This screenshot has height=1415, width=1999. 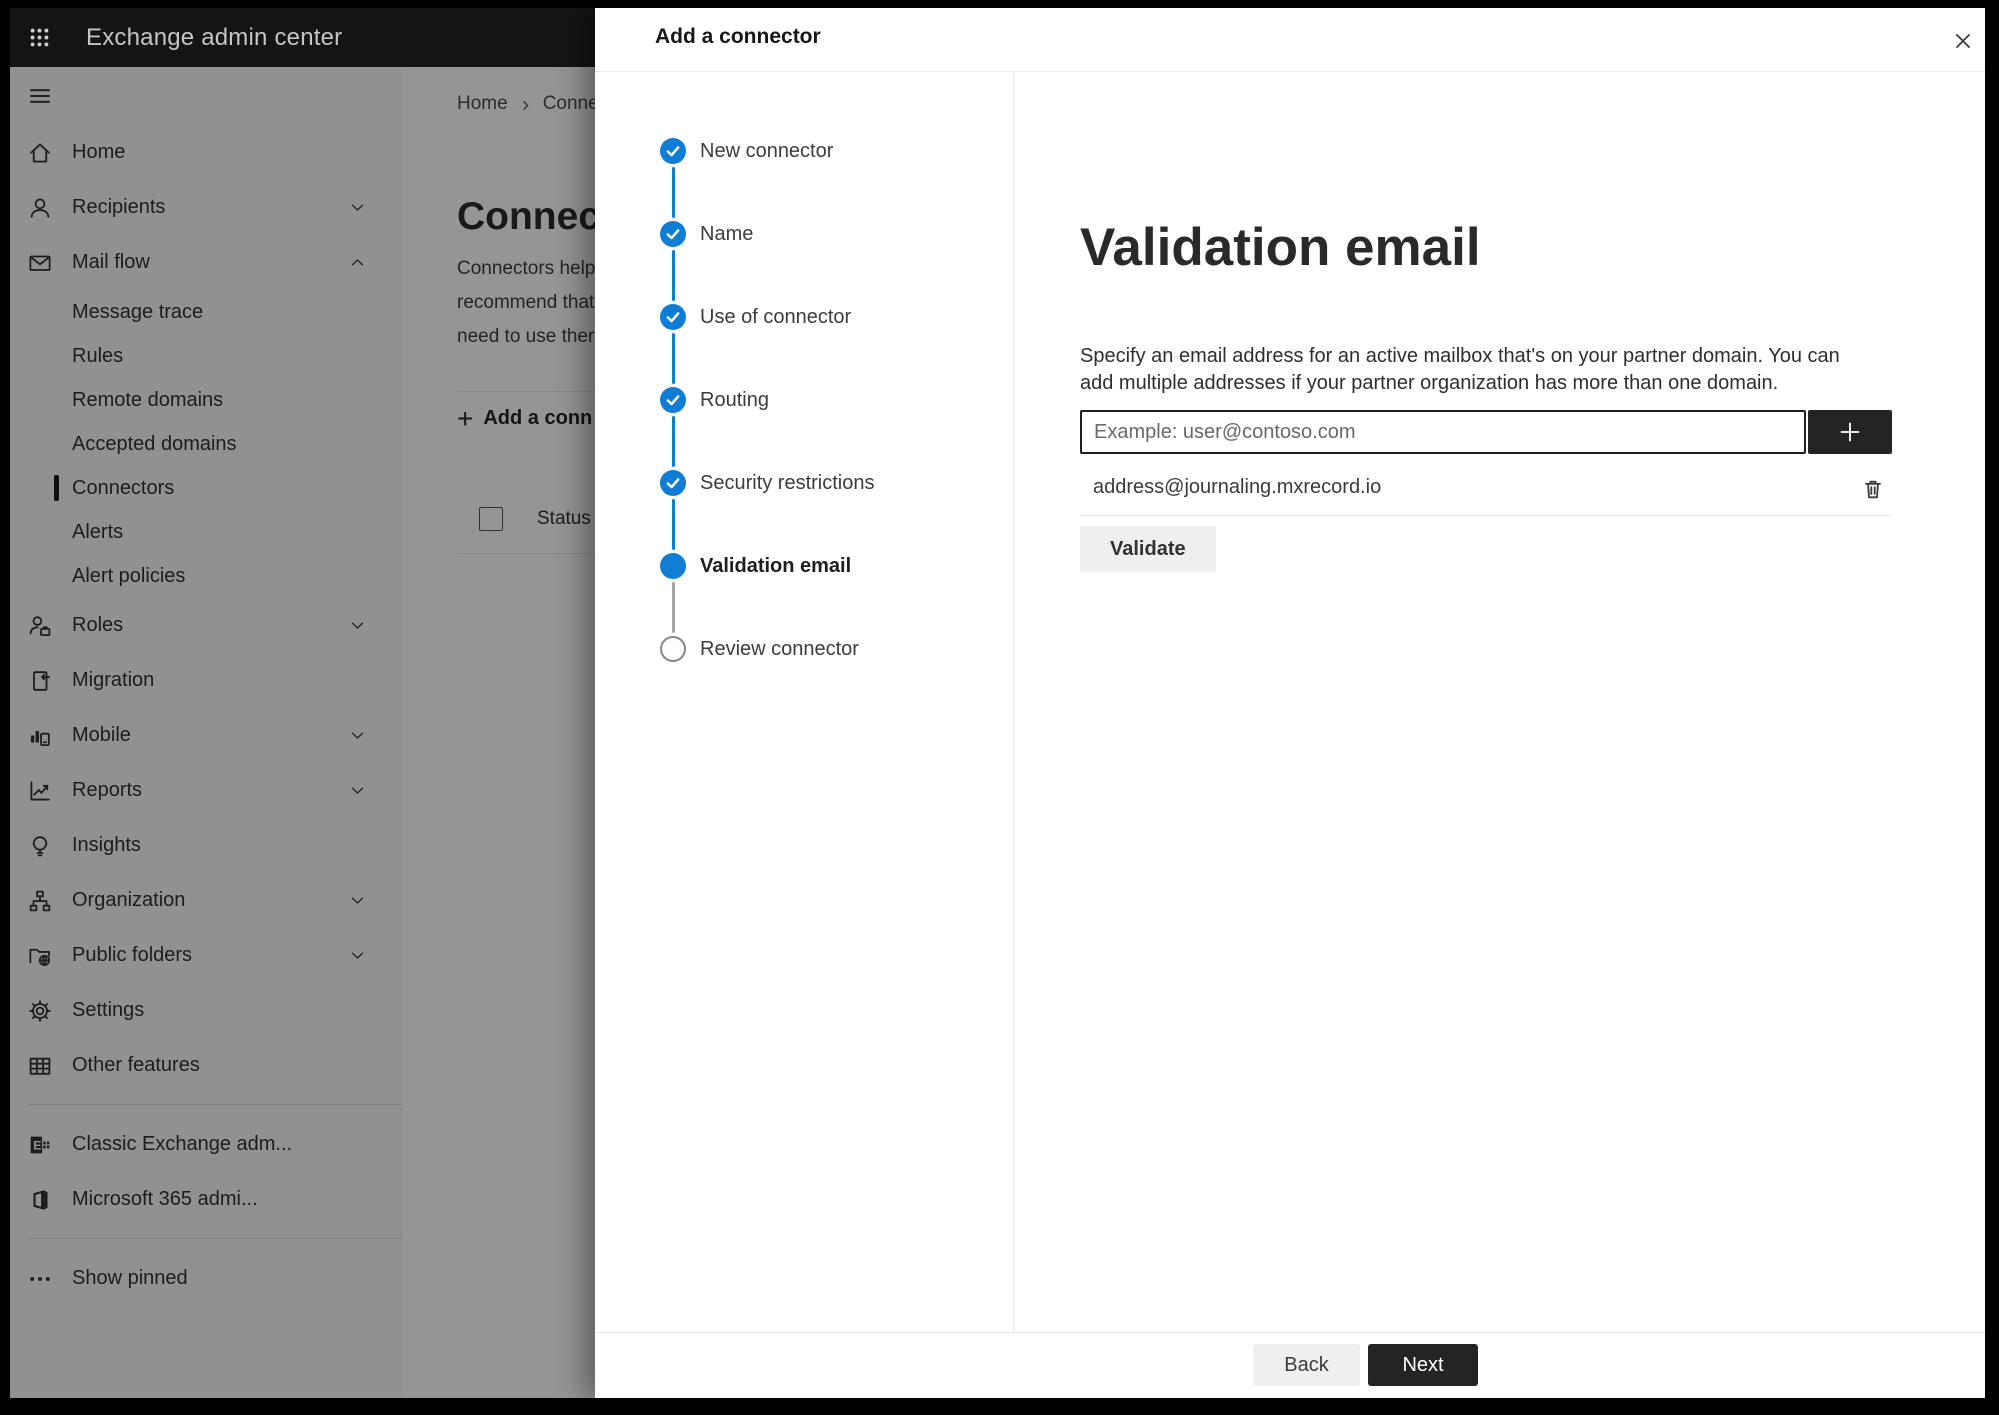 What do you see at coordinates (529, 217) in the screenshot?
I see `page-title: Connec` at bounding box center [529, 217].